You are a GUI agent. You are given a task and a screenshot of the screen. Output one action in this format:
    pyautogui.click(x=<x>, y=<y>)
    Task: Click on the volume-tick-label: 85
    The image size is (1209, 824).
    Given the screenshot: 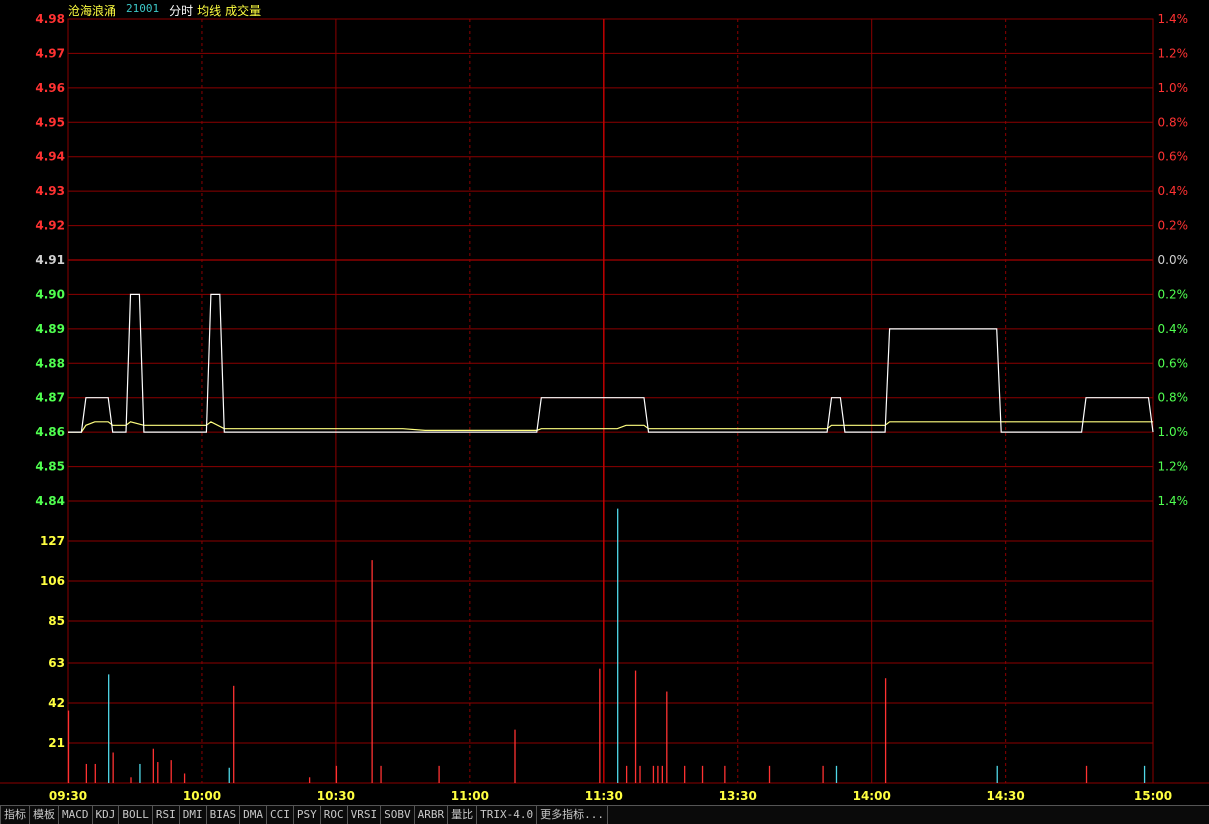 What is the action you would take?
    pyautogui.click(x=56, y=621)
    